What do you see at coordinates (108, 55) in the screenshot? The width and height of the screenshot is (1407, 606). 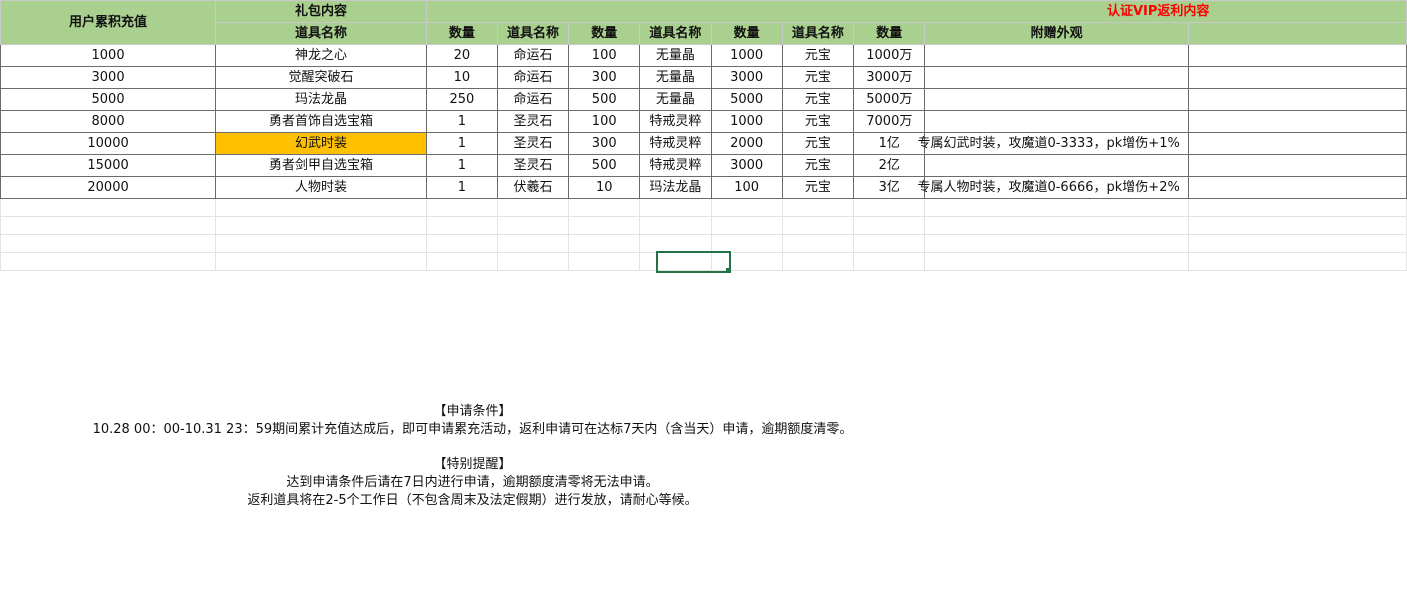 I see `cell-recharge: 1000` at bounding box center [108, 55].